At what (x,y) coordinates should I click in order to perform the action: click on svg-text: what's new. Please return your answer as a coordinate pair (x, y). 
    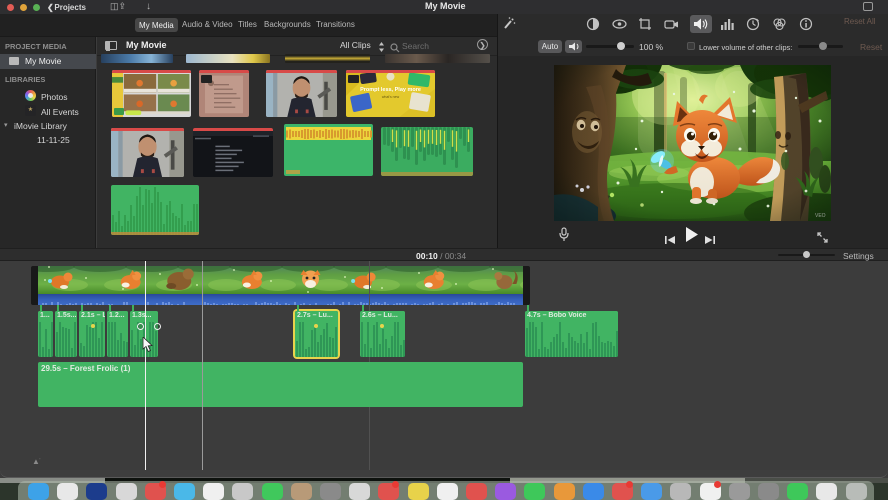
    Looking at the image, I should click on (391, 97).